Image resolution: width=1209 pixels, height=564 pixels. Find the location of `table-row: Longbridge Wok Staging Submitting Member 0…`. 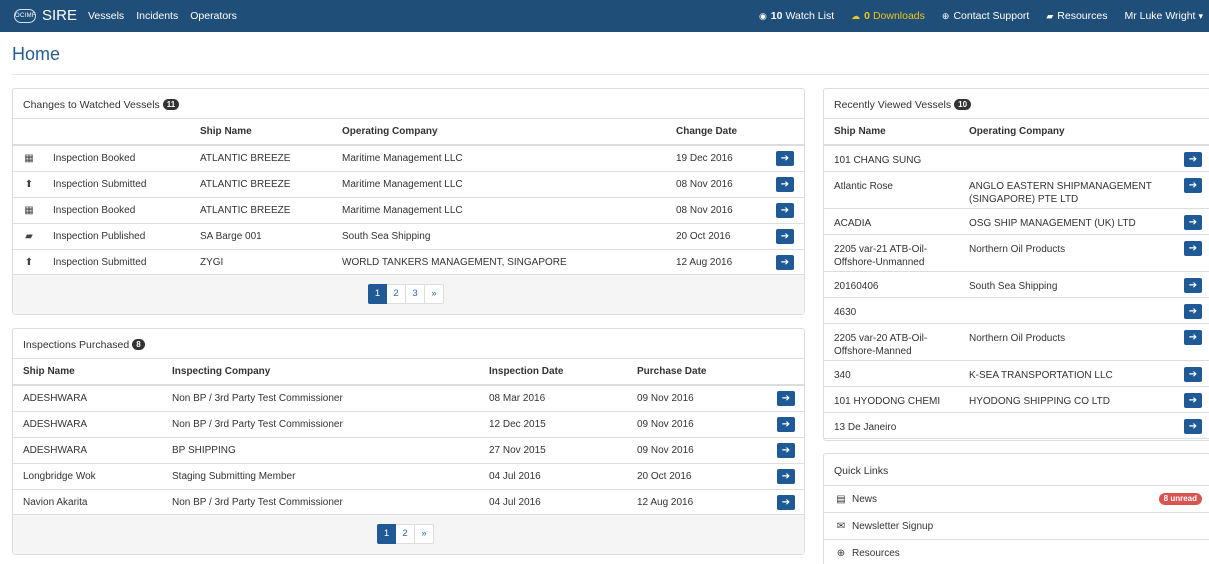

table-row: Longbridge Wok Staging Submitting Member 0… is located at coordinates (408, 477).